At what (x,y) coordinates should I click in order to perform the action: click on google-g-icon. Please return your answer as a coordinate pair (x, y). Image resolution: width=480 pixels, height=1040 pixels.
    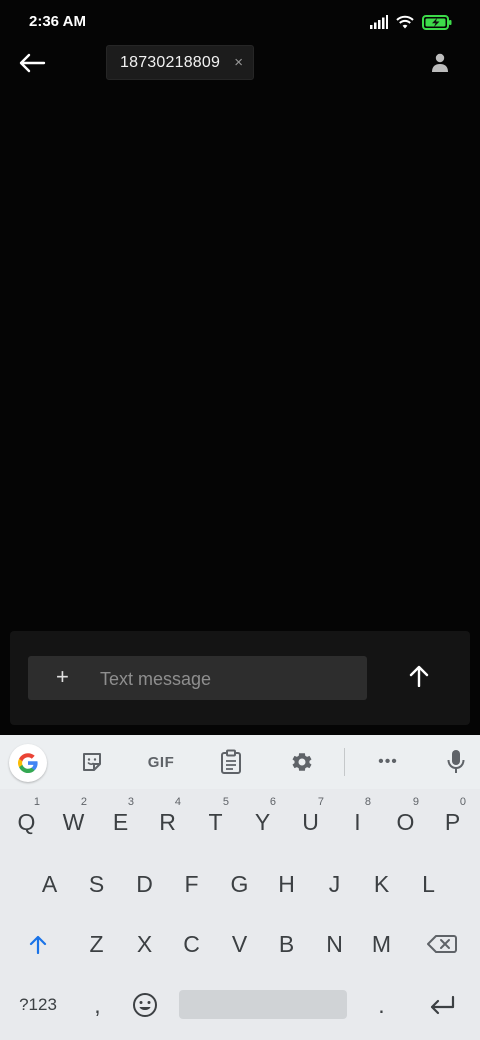
    Looking at the image, I should click on (28, 763).